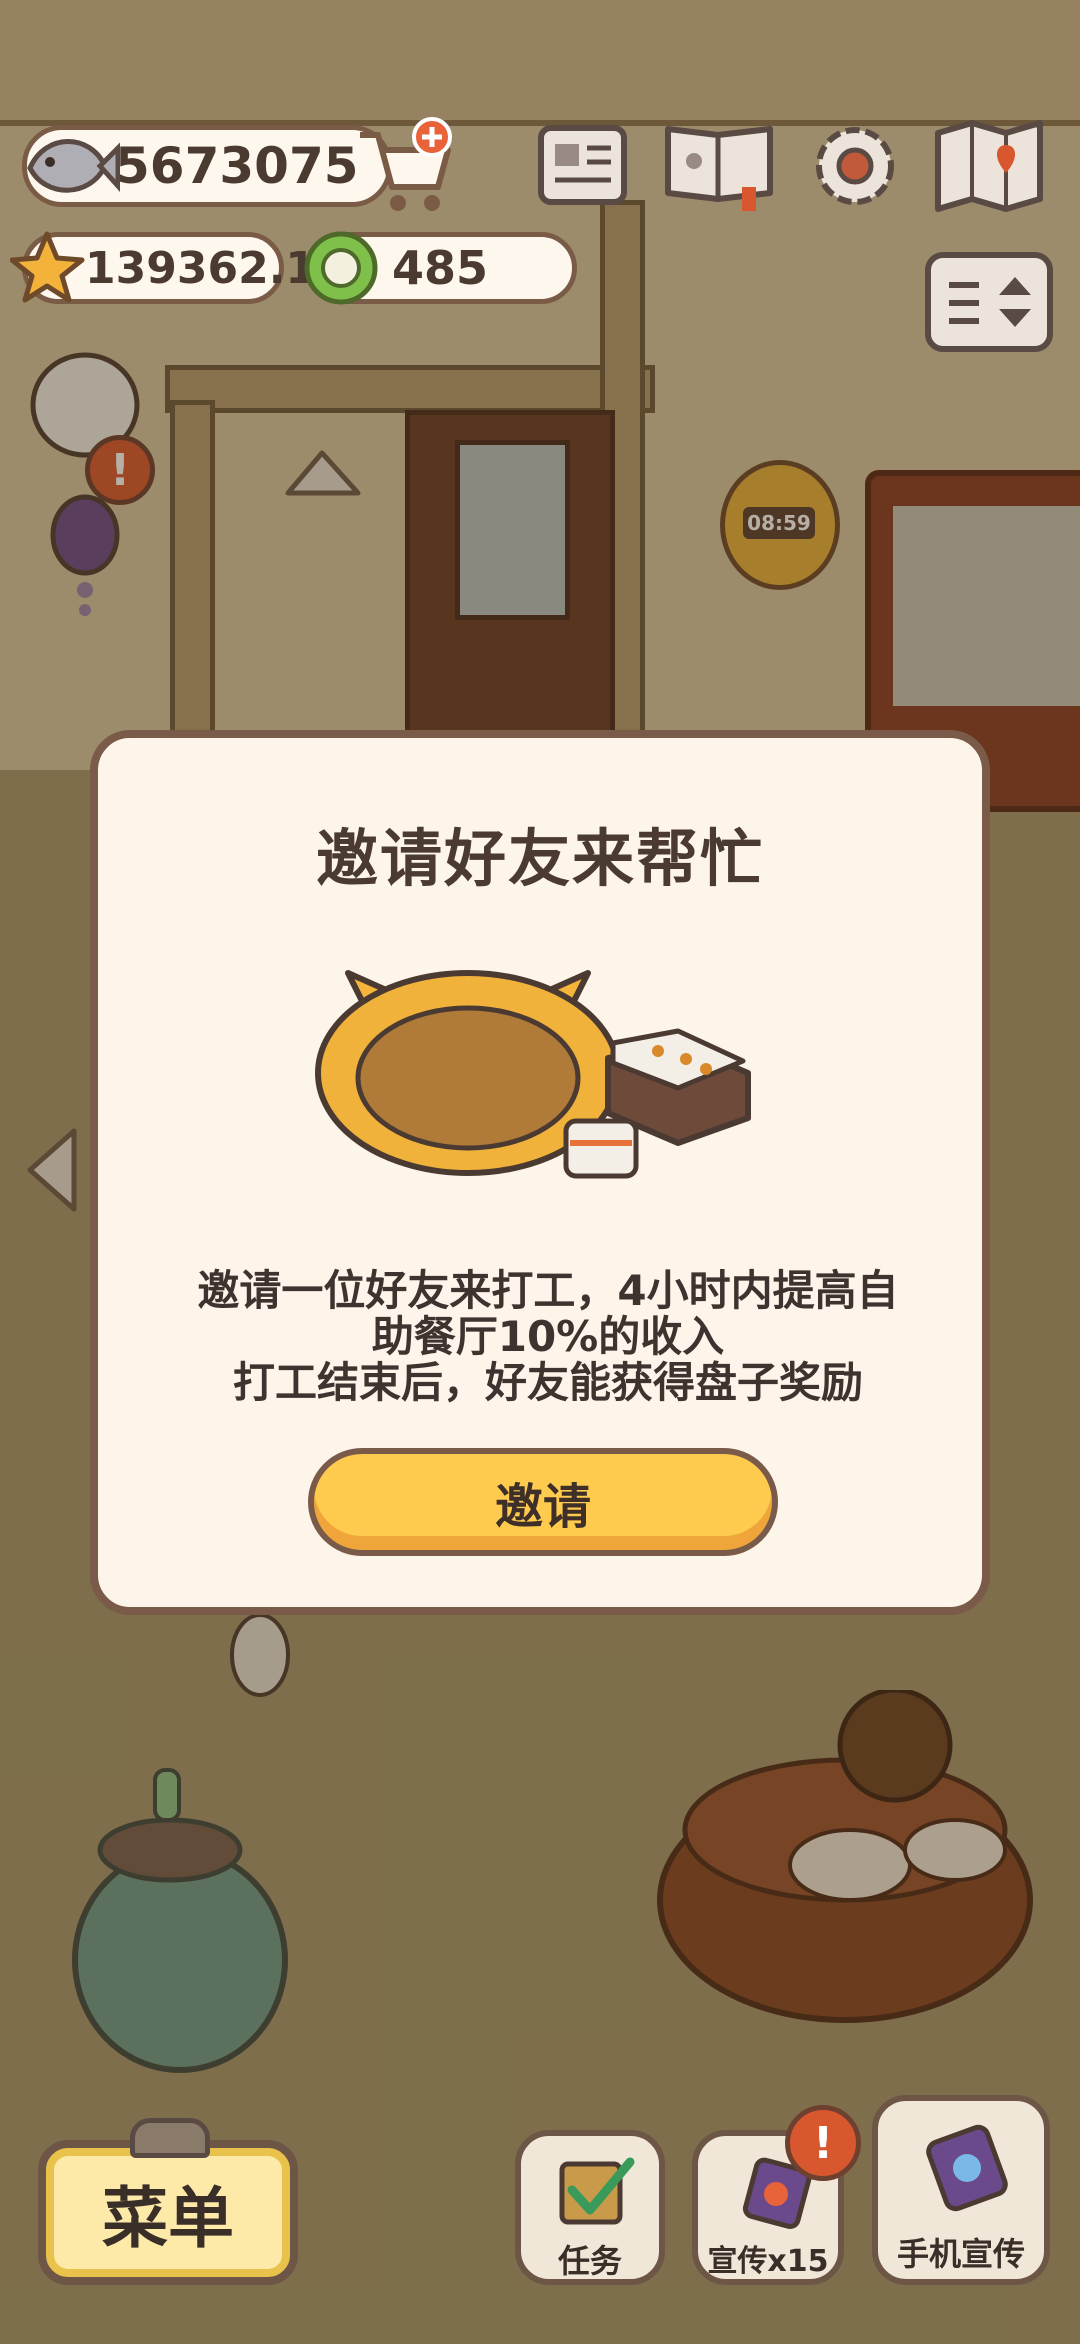 This screenshot has width=1080, height=2344. I want to click on map-icon, so click(989, 165).